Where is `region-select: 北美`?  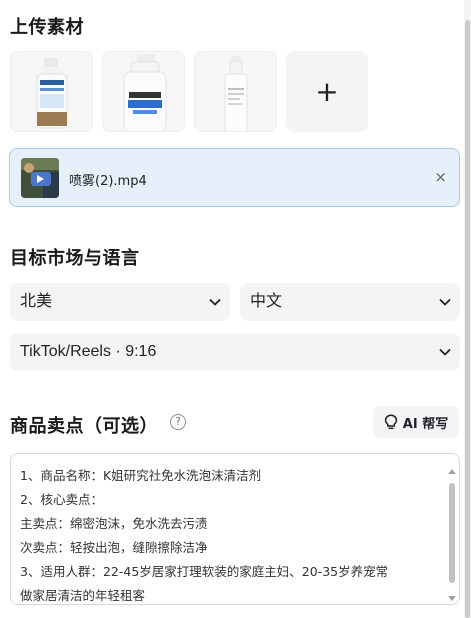
region-select: 北美 is located at coordinates (120, 302).